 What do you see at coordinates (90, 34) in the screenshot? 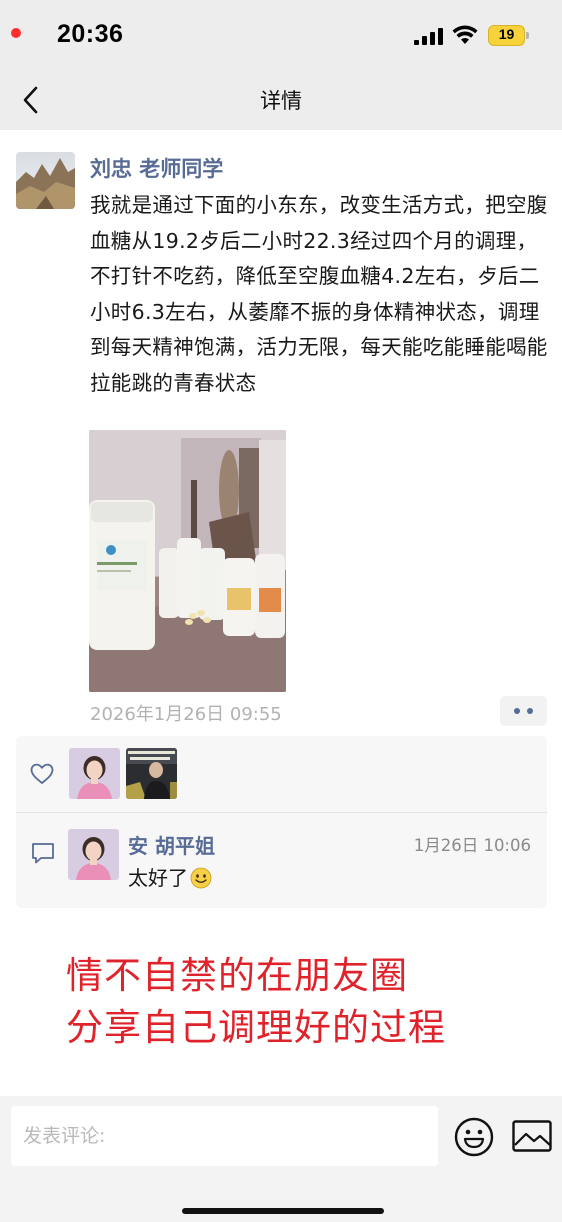
I see `status-time: 20:36` at bounding box center [90, 34].